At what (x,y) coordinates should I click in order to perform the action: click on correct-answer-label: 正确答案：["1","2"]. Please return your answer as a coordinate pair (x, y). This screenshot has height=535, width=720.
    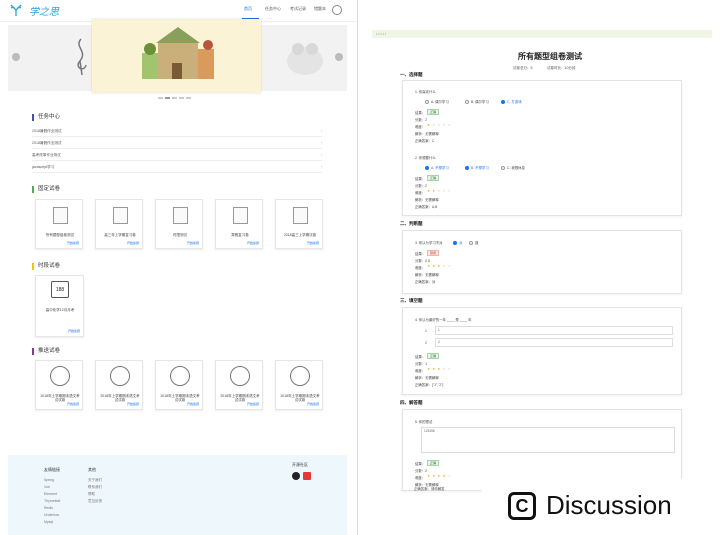
    Looking at the image, I should click on (429, 385).